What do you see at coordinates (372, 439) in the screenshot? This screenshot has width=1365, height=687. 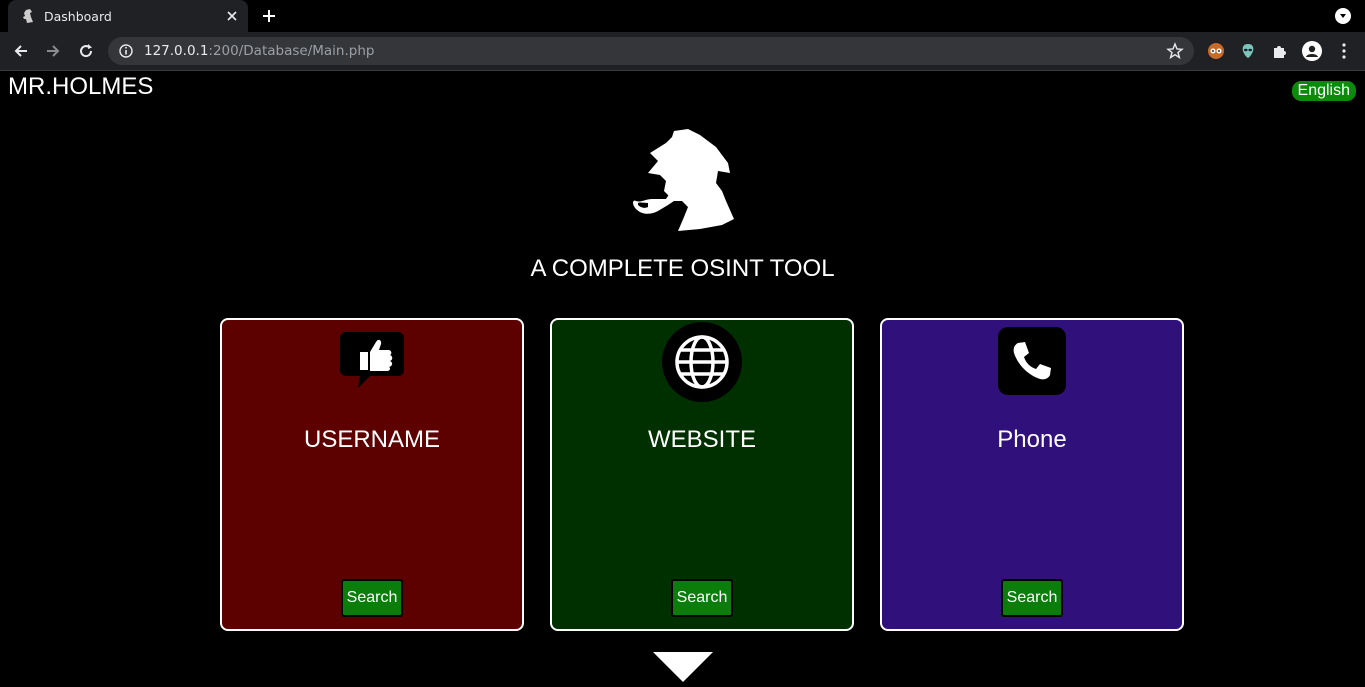 I see `card-title: USERNAME` at bounding box center [372, 439].